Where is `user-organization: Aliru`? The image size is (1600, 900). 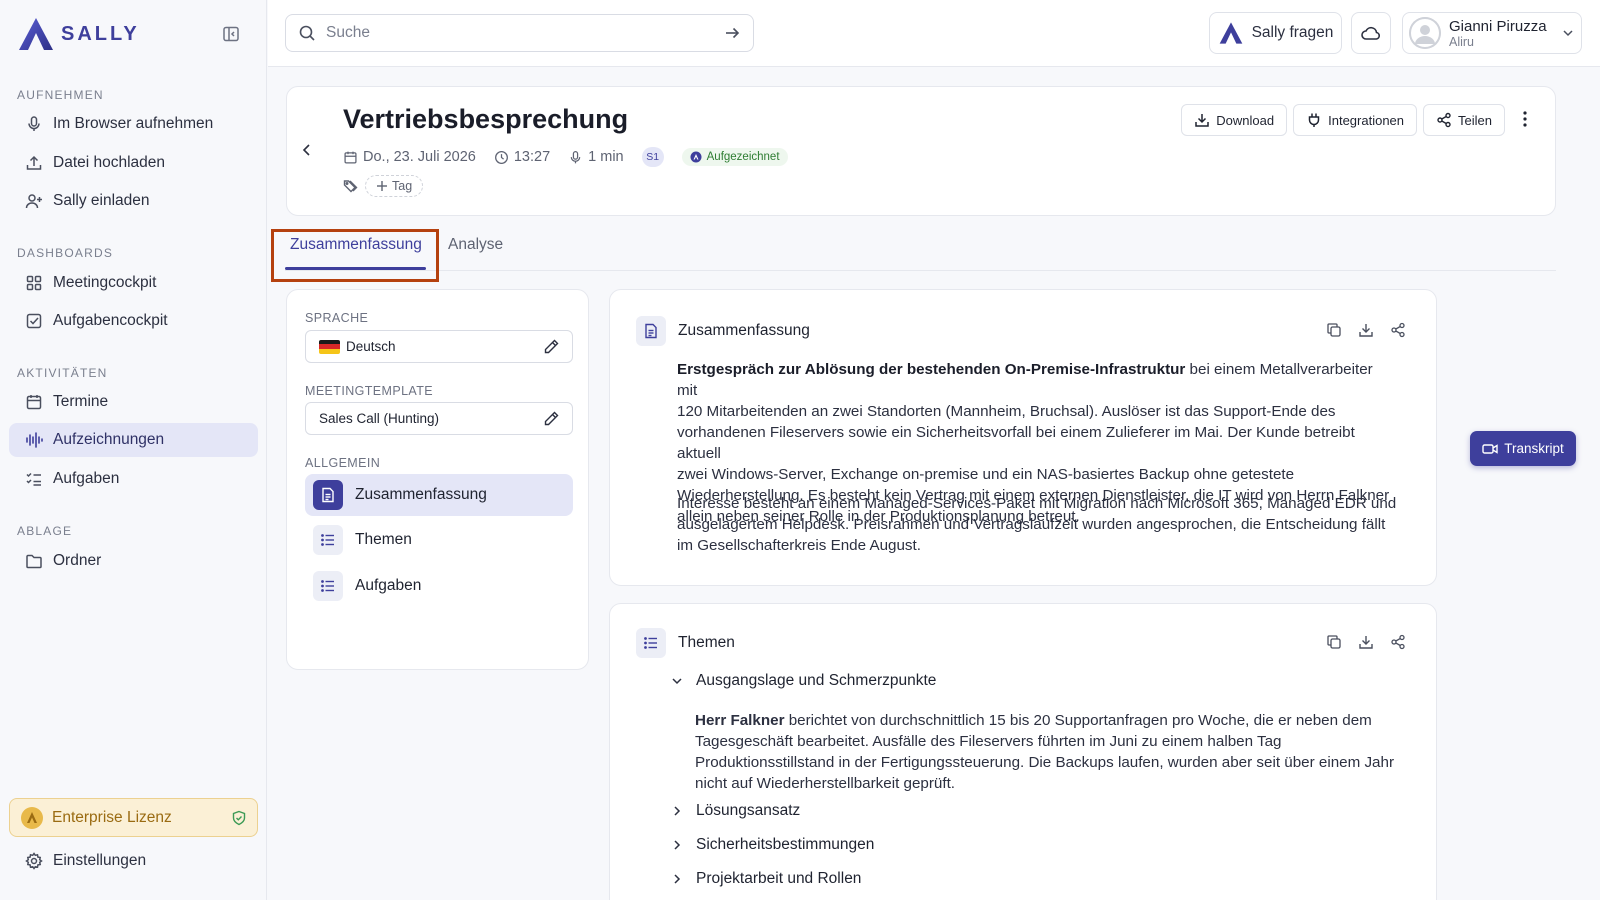 user-organization: Aliru is located at coordinates (1462, 41).